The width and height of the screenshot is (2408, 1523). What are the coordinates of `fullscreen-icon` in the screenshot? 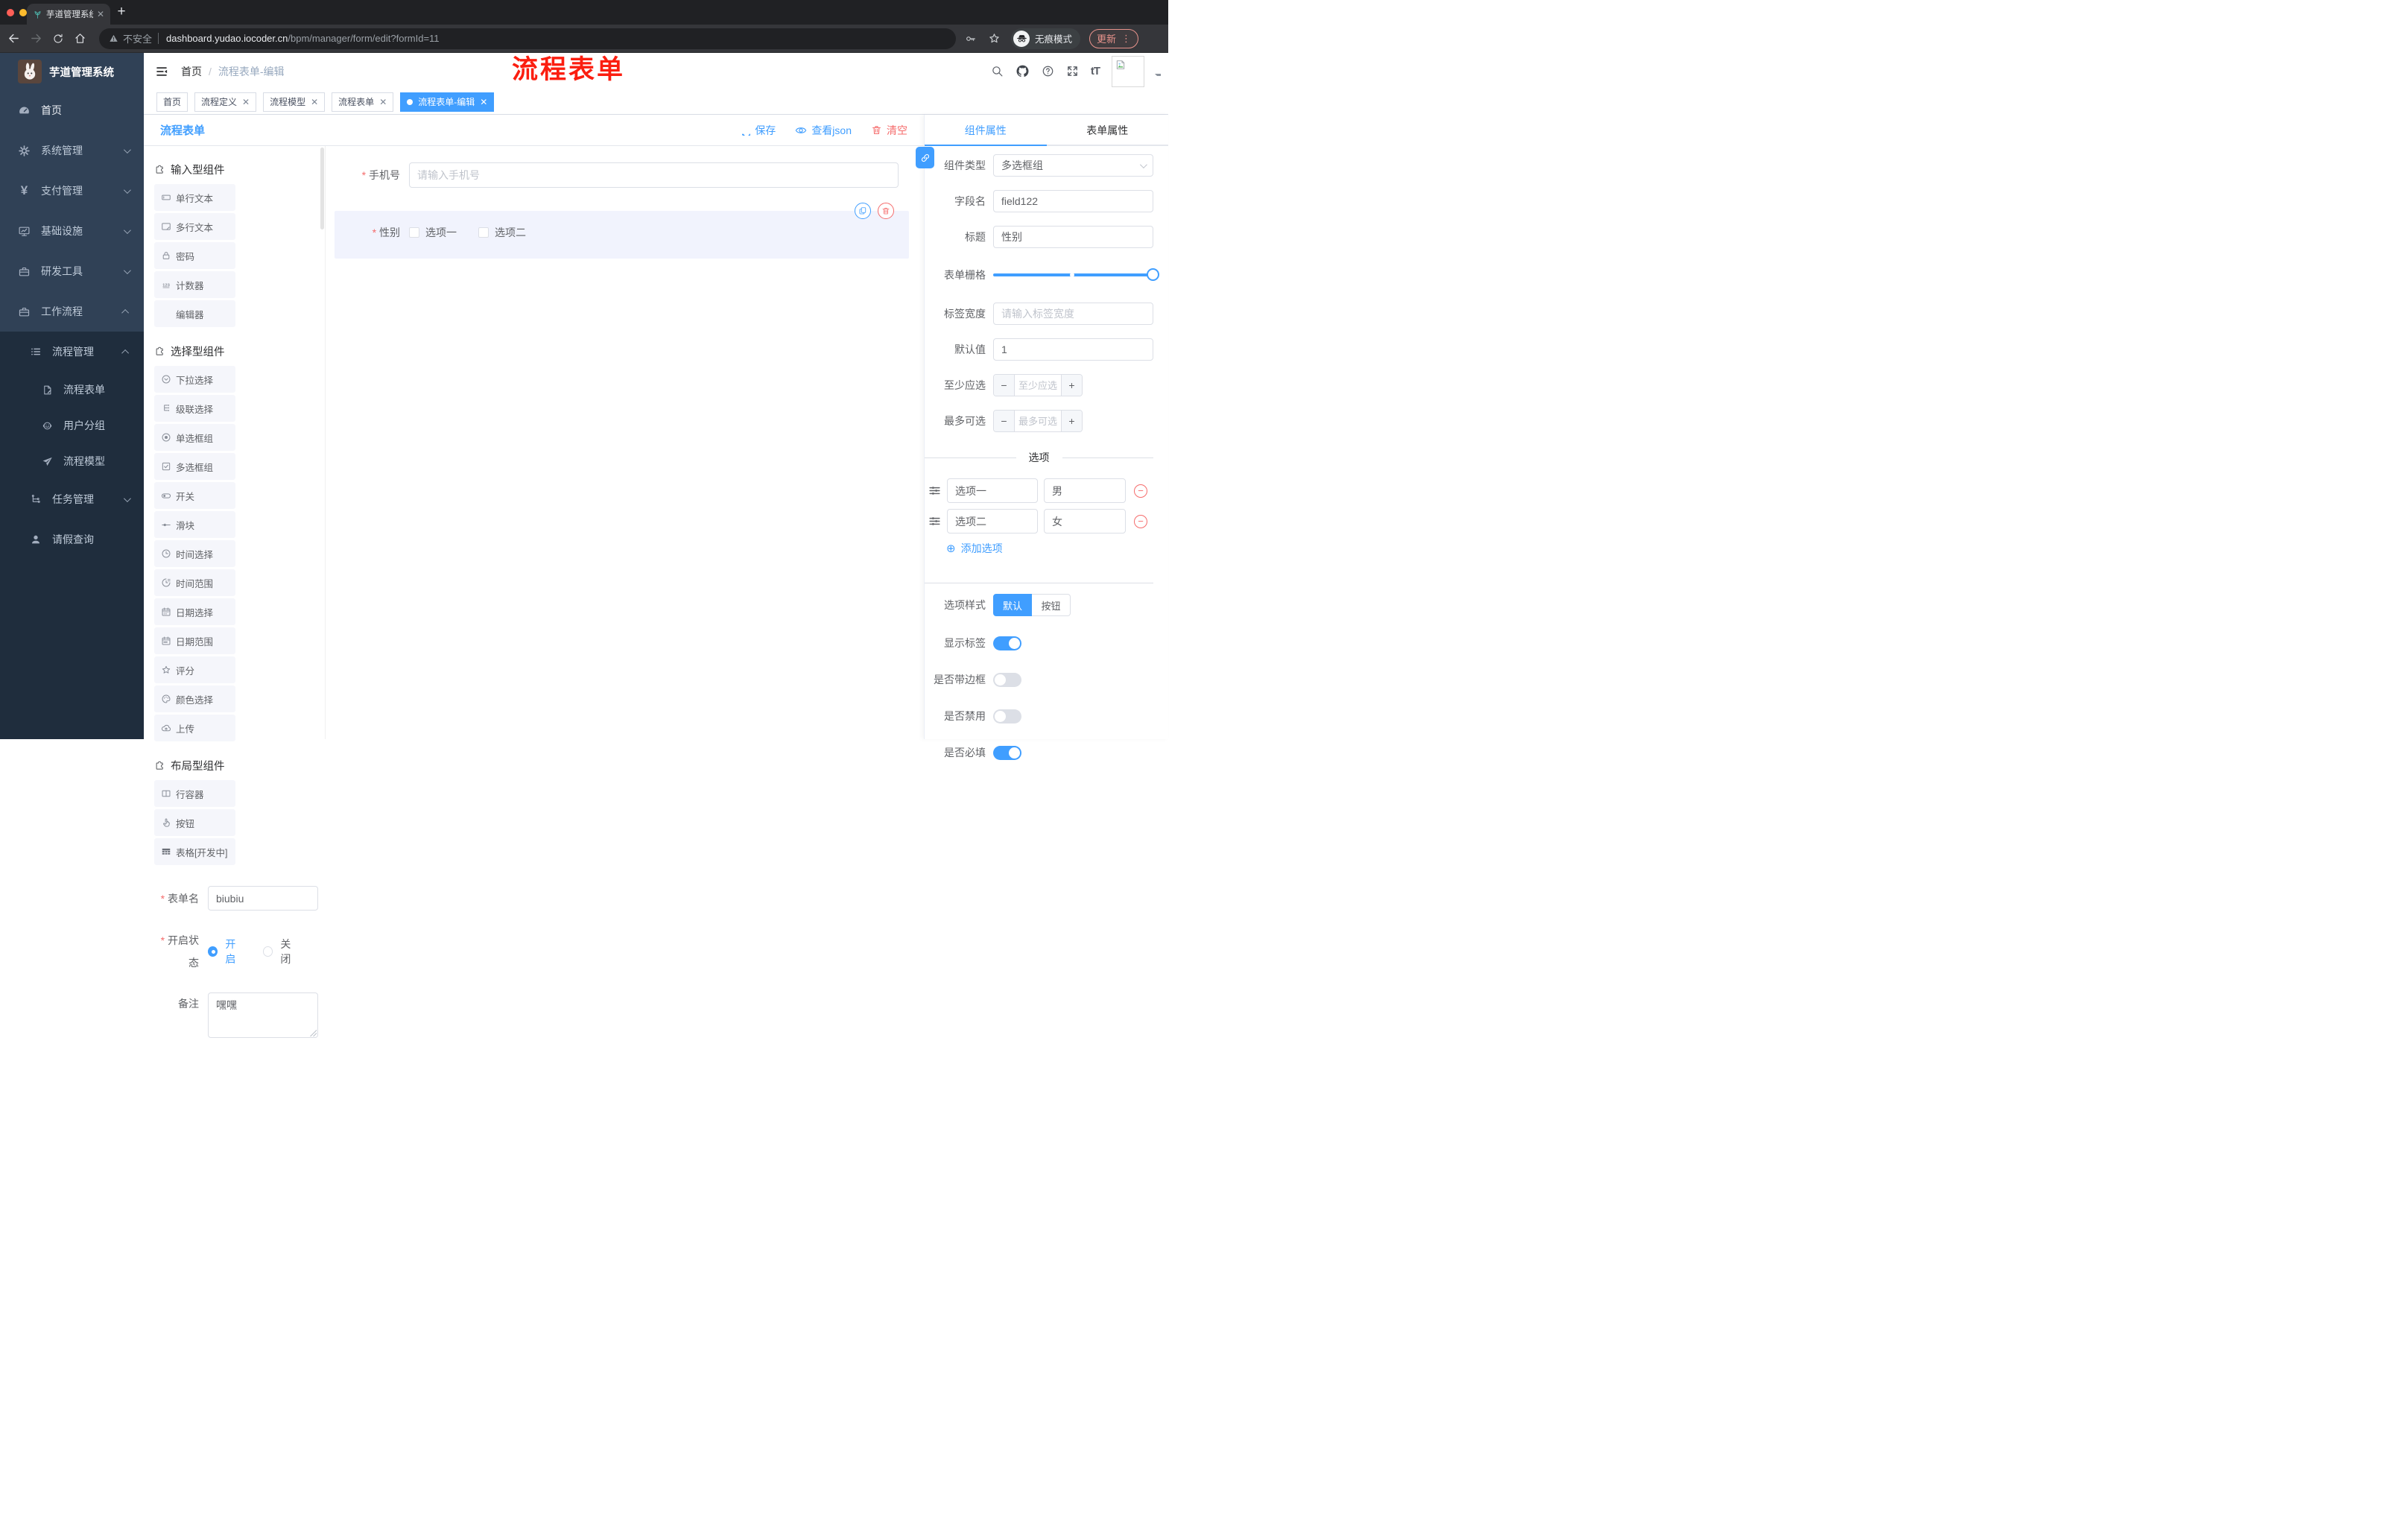 It's located at (1072, 71).